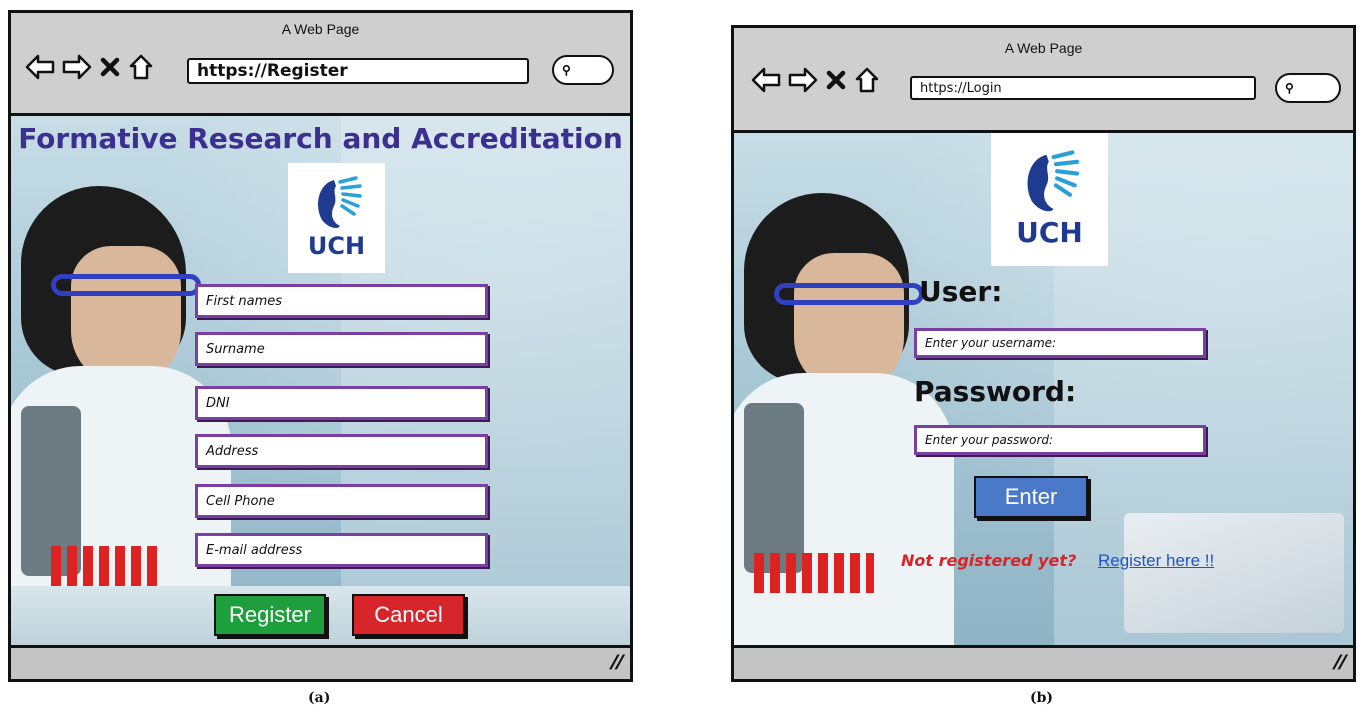 Image resolution: width=1363 pixels, height=715 pixels. Describe the element at coordinates (1060, 343) in the screenshot. I see `username-field: Enter your username:` at that location.